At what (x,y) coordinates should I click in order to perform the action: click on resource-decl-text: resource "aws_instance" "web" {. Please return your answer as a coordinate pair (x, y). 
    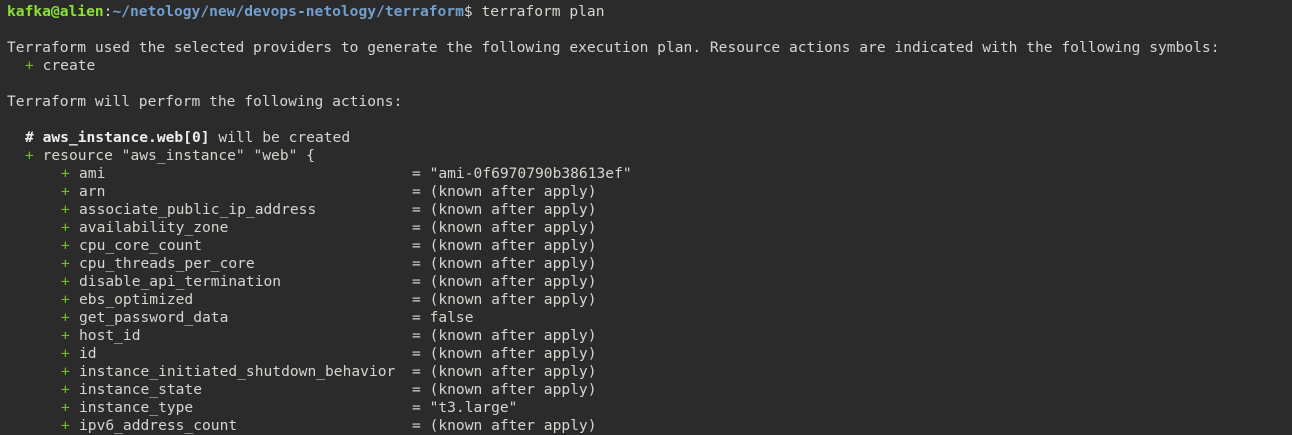
    Looking at the image, I should click on (178, 155).